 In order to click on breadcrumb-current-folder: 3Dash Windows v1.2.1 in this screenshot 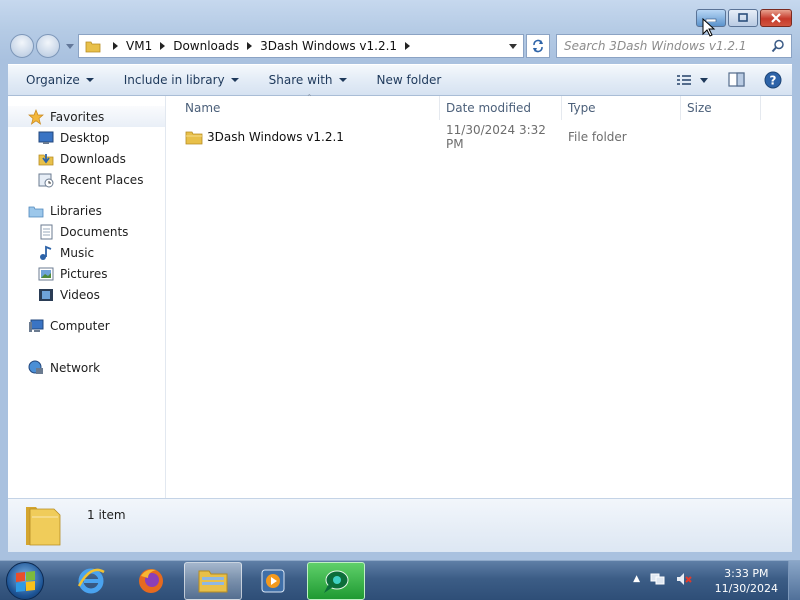, I will do `click(328, 46)`.